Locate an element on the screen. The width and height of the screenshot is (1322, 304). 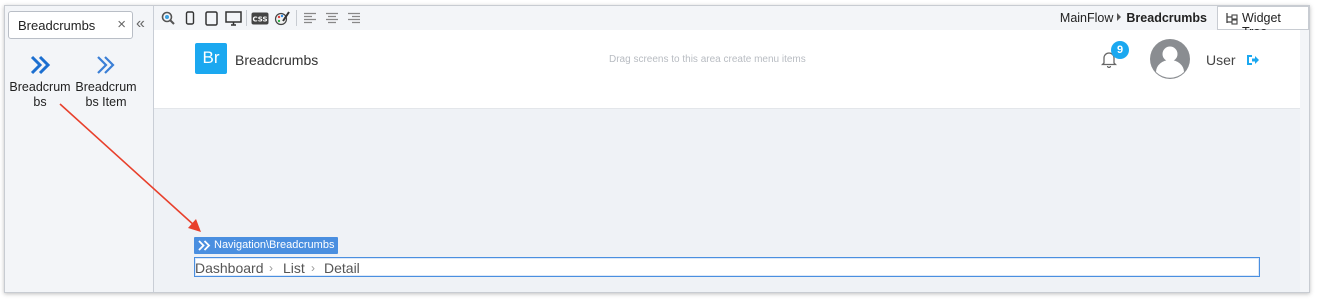
css-icon: CSS is located at coordinates (260, 18).